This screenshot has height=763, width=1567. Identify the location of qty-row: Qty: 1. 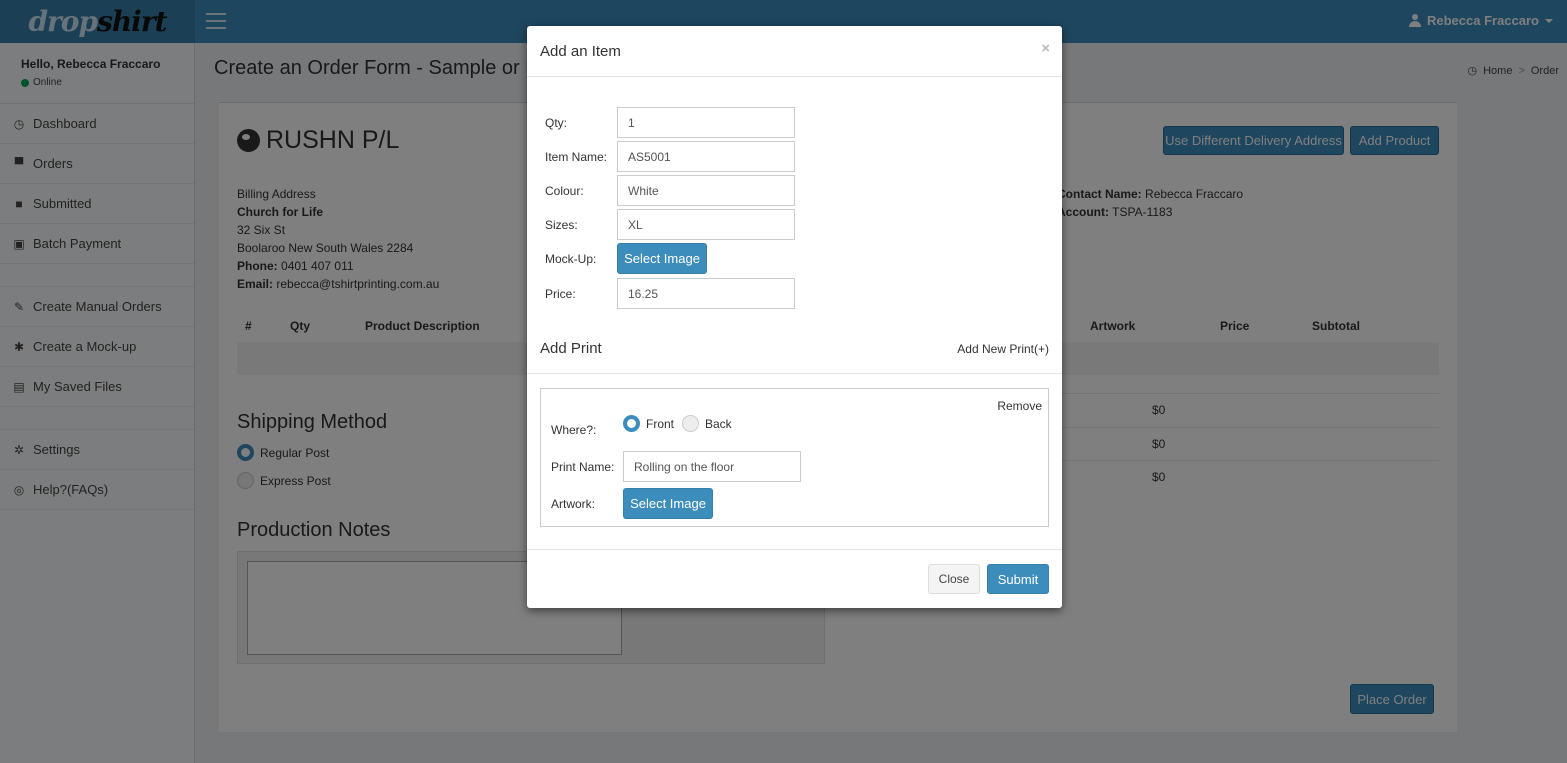
(670, 122).